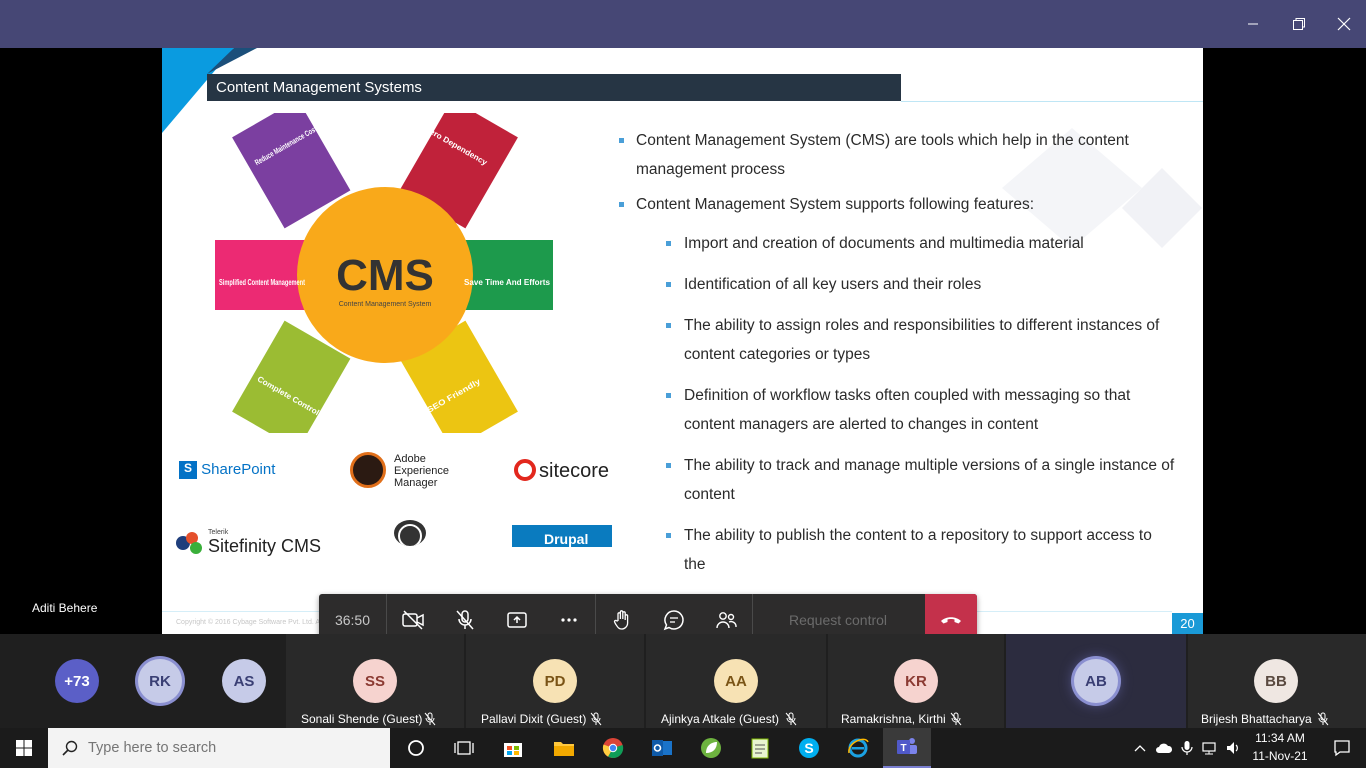 This screenshot has height=768, width=1366. I want to click on store-icon, so click(513, 750).